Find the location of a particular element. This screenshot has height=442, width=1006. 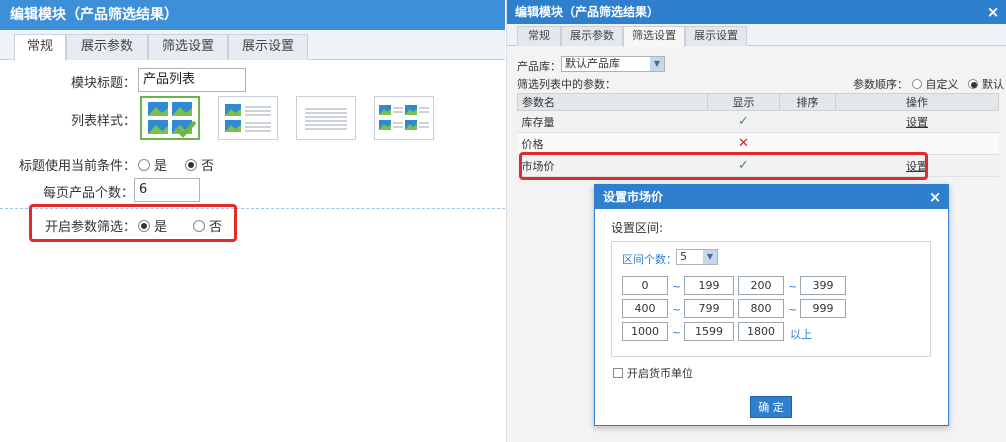

param-filter-yes-option: 是 is located at coordinates (152, 227).